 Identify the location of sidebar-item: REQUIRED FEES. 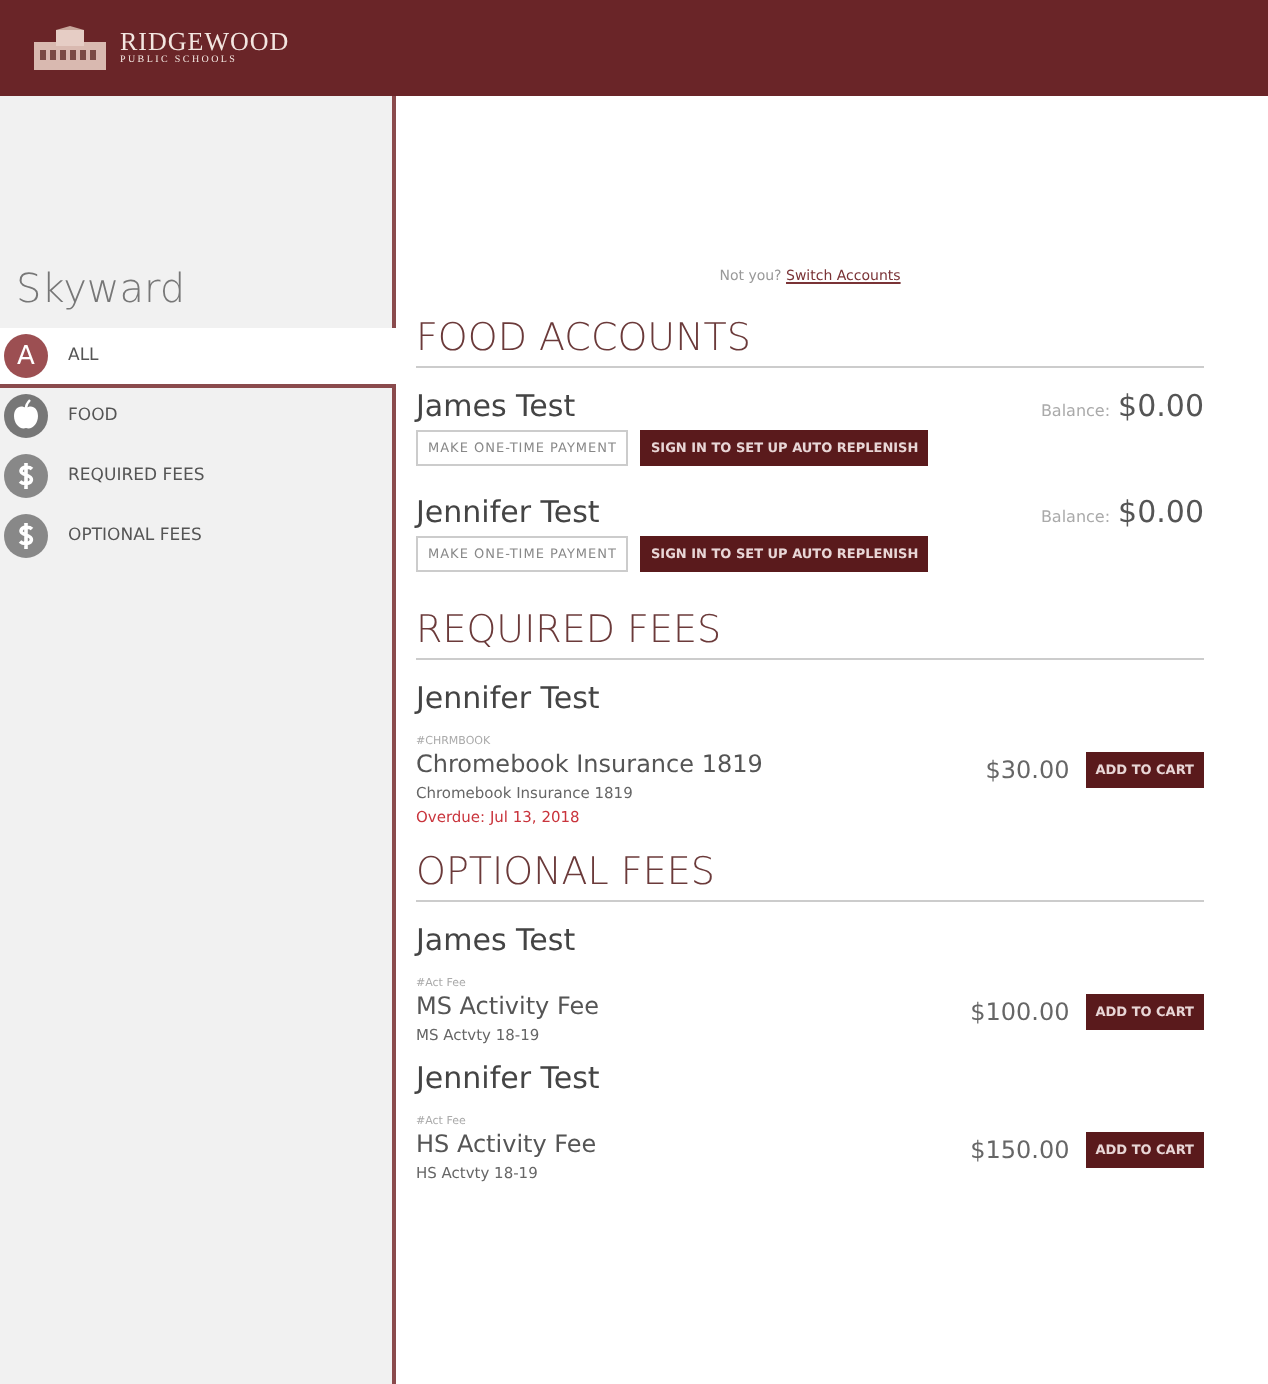
(196, 478).